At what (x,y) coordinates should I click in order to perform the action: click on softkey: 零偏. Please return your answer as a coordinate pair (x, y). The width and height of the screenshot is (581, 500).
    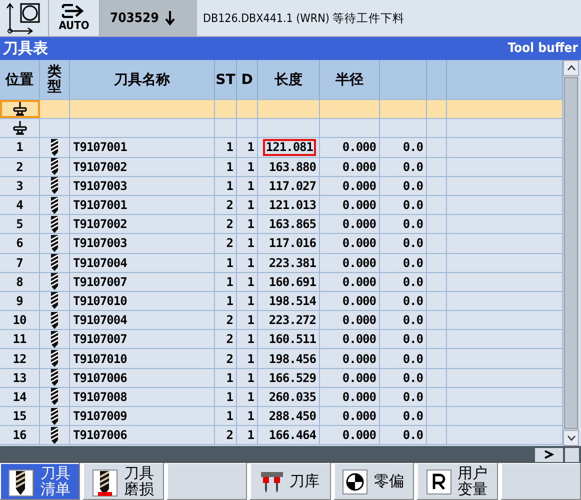
    Looking at the image, I should click on (374, 481).